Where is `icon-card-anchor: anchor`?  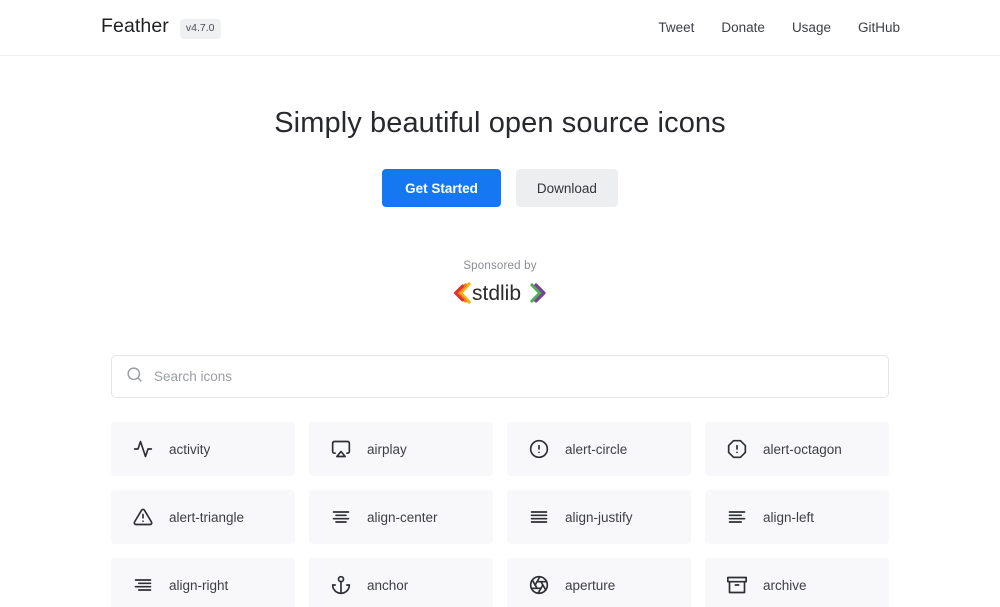 icon-card-anchor: anchor is located at coordinates (401, 582).